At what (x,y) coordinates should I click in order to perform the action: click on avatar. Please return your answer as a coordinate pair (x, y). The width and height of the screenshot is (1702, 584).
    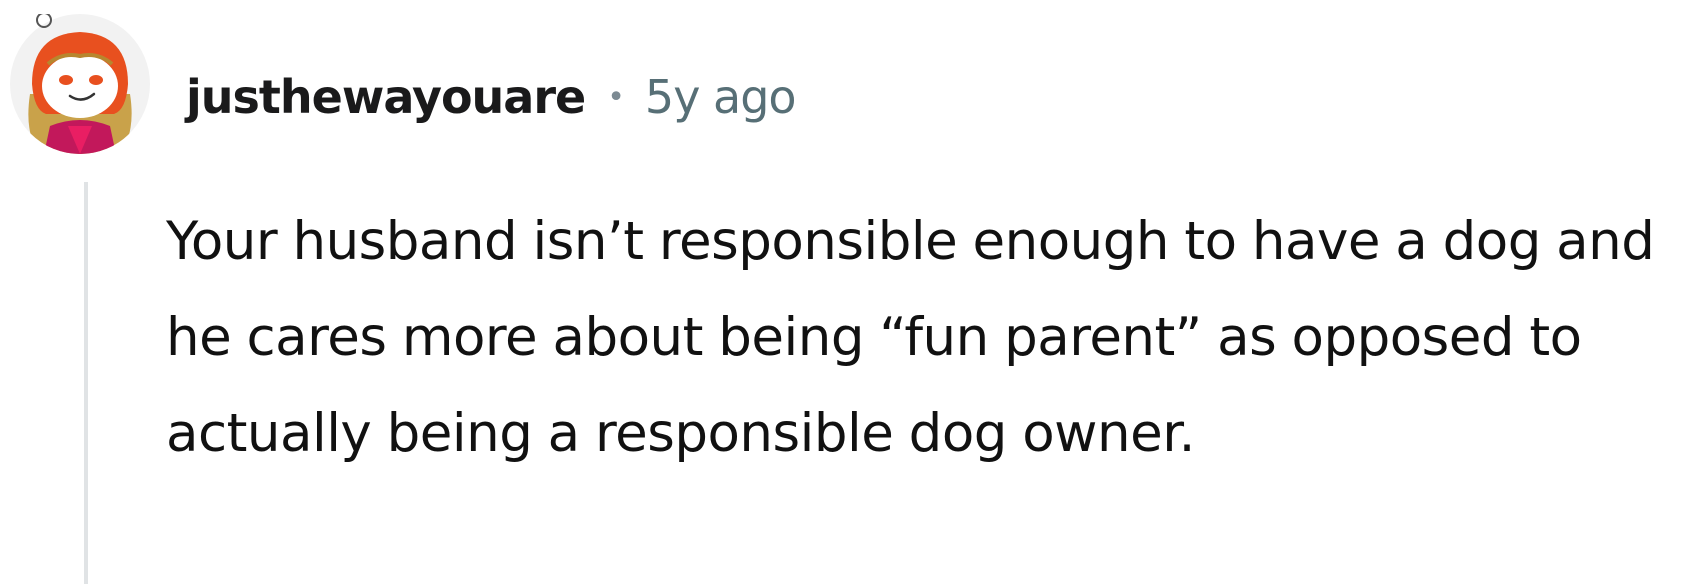
    Looking at the image, I should click on (80, 84).